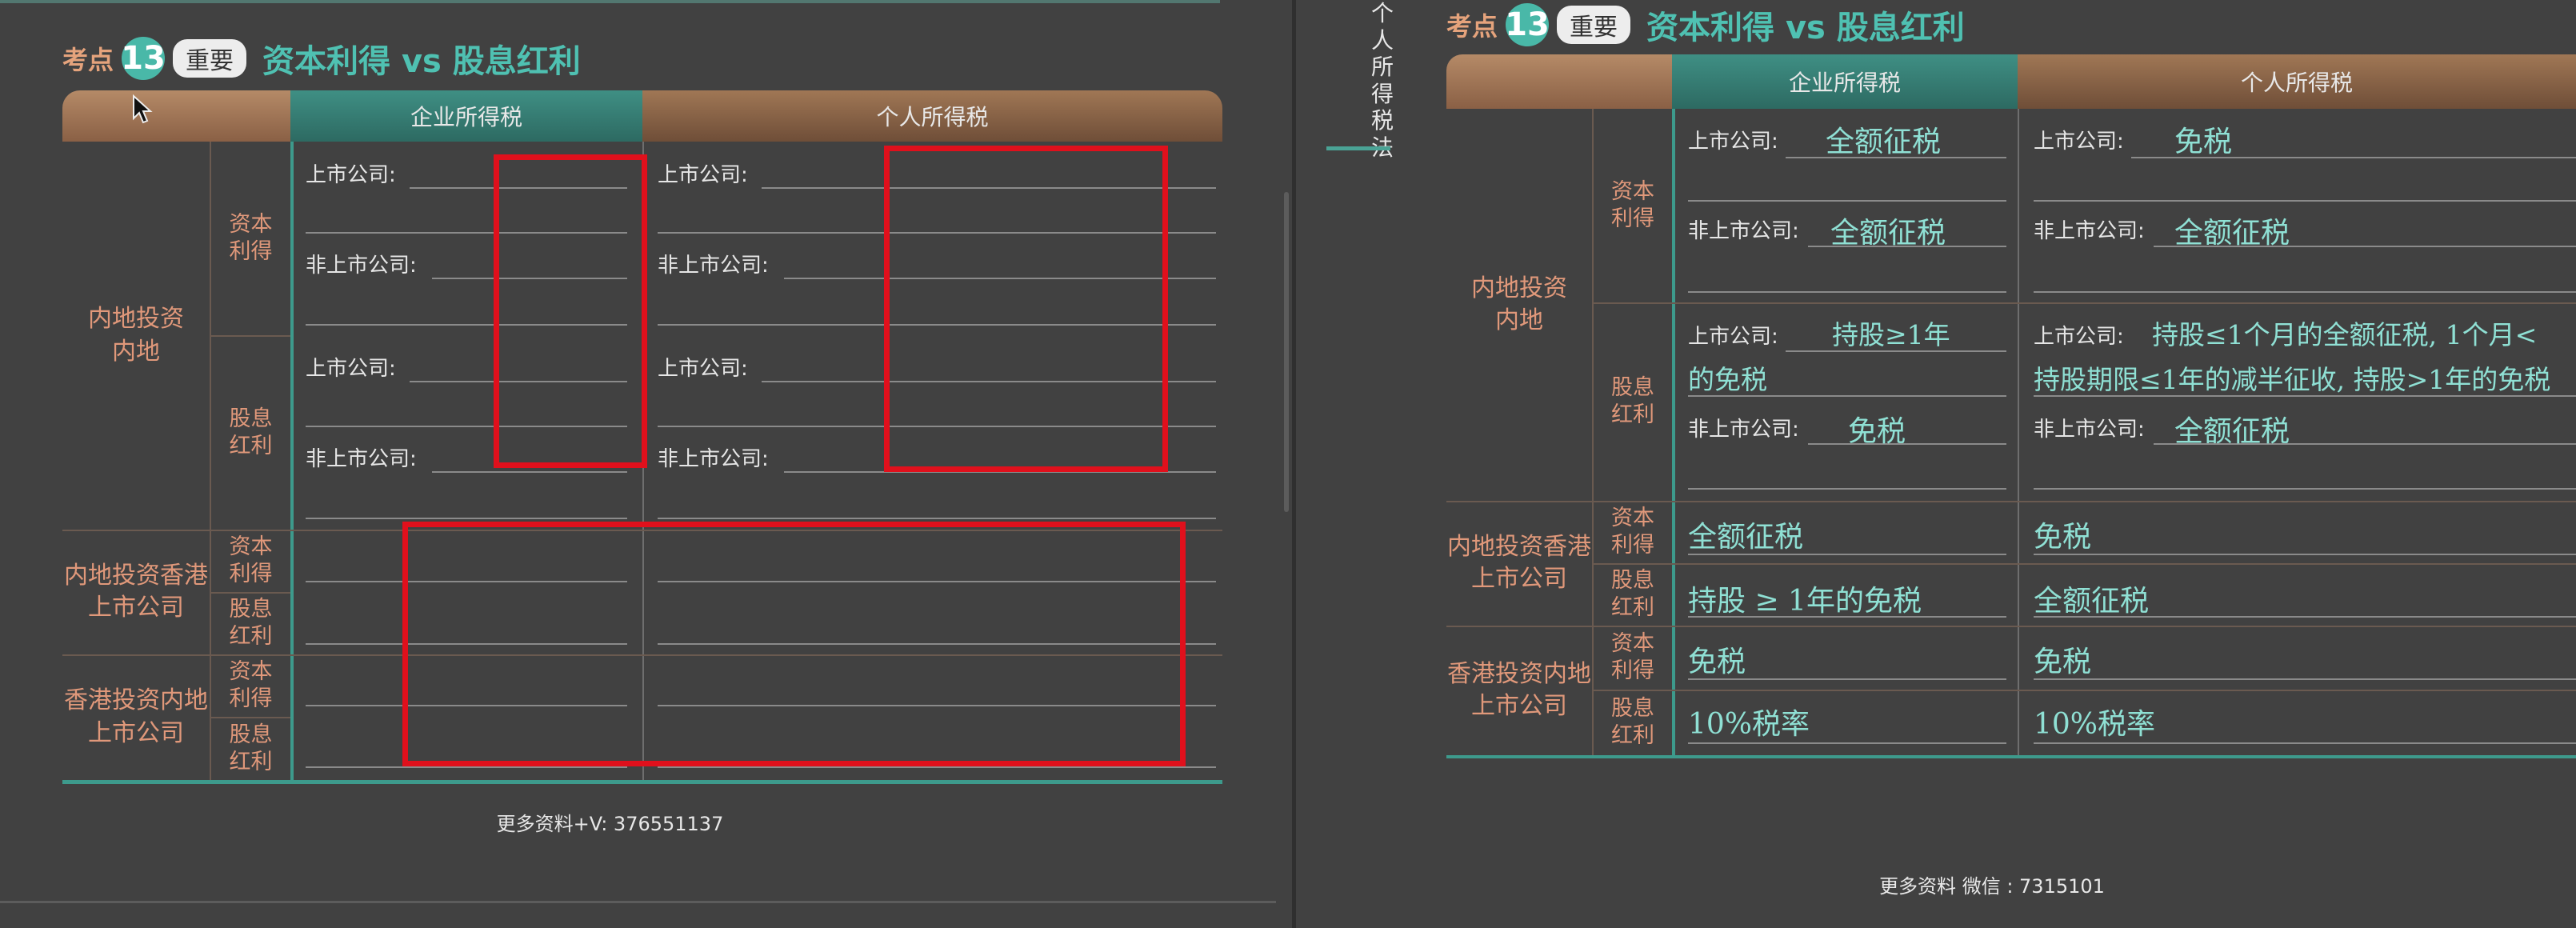 The width and height of the screenshot is (2576, 928). Describe the element at coordinates (251, 560) in the screenshot. I see `left-sub-capital-2: 资本利得` at that location.